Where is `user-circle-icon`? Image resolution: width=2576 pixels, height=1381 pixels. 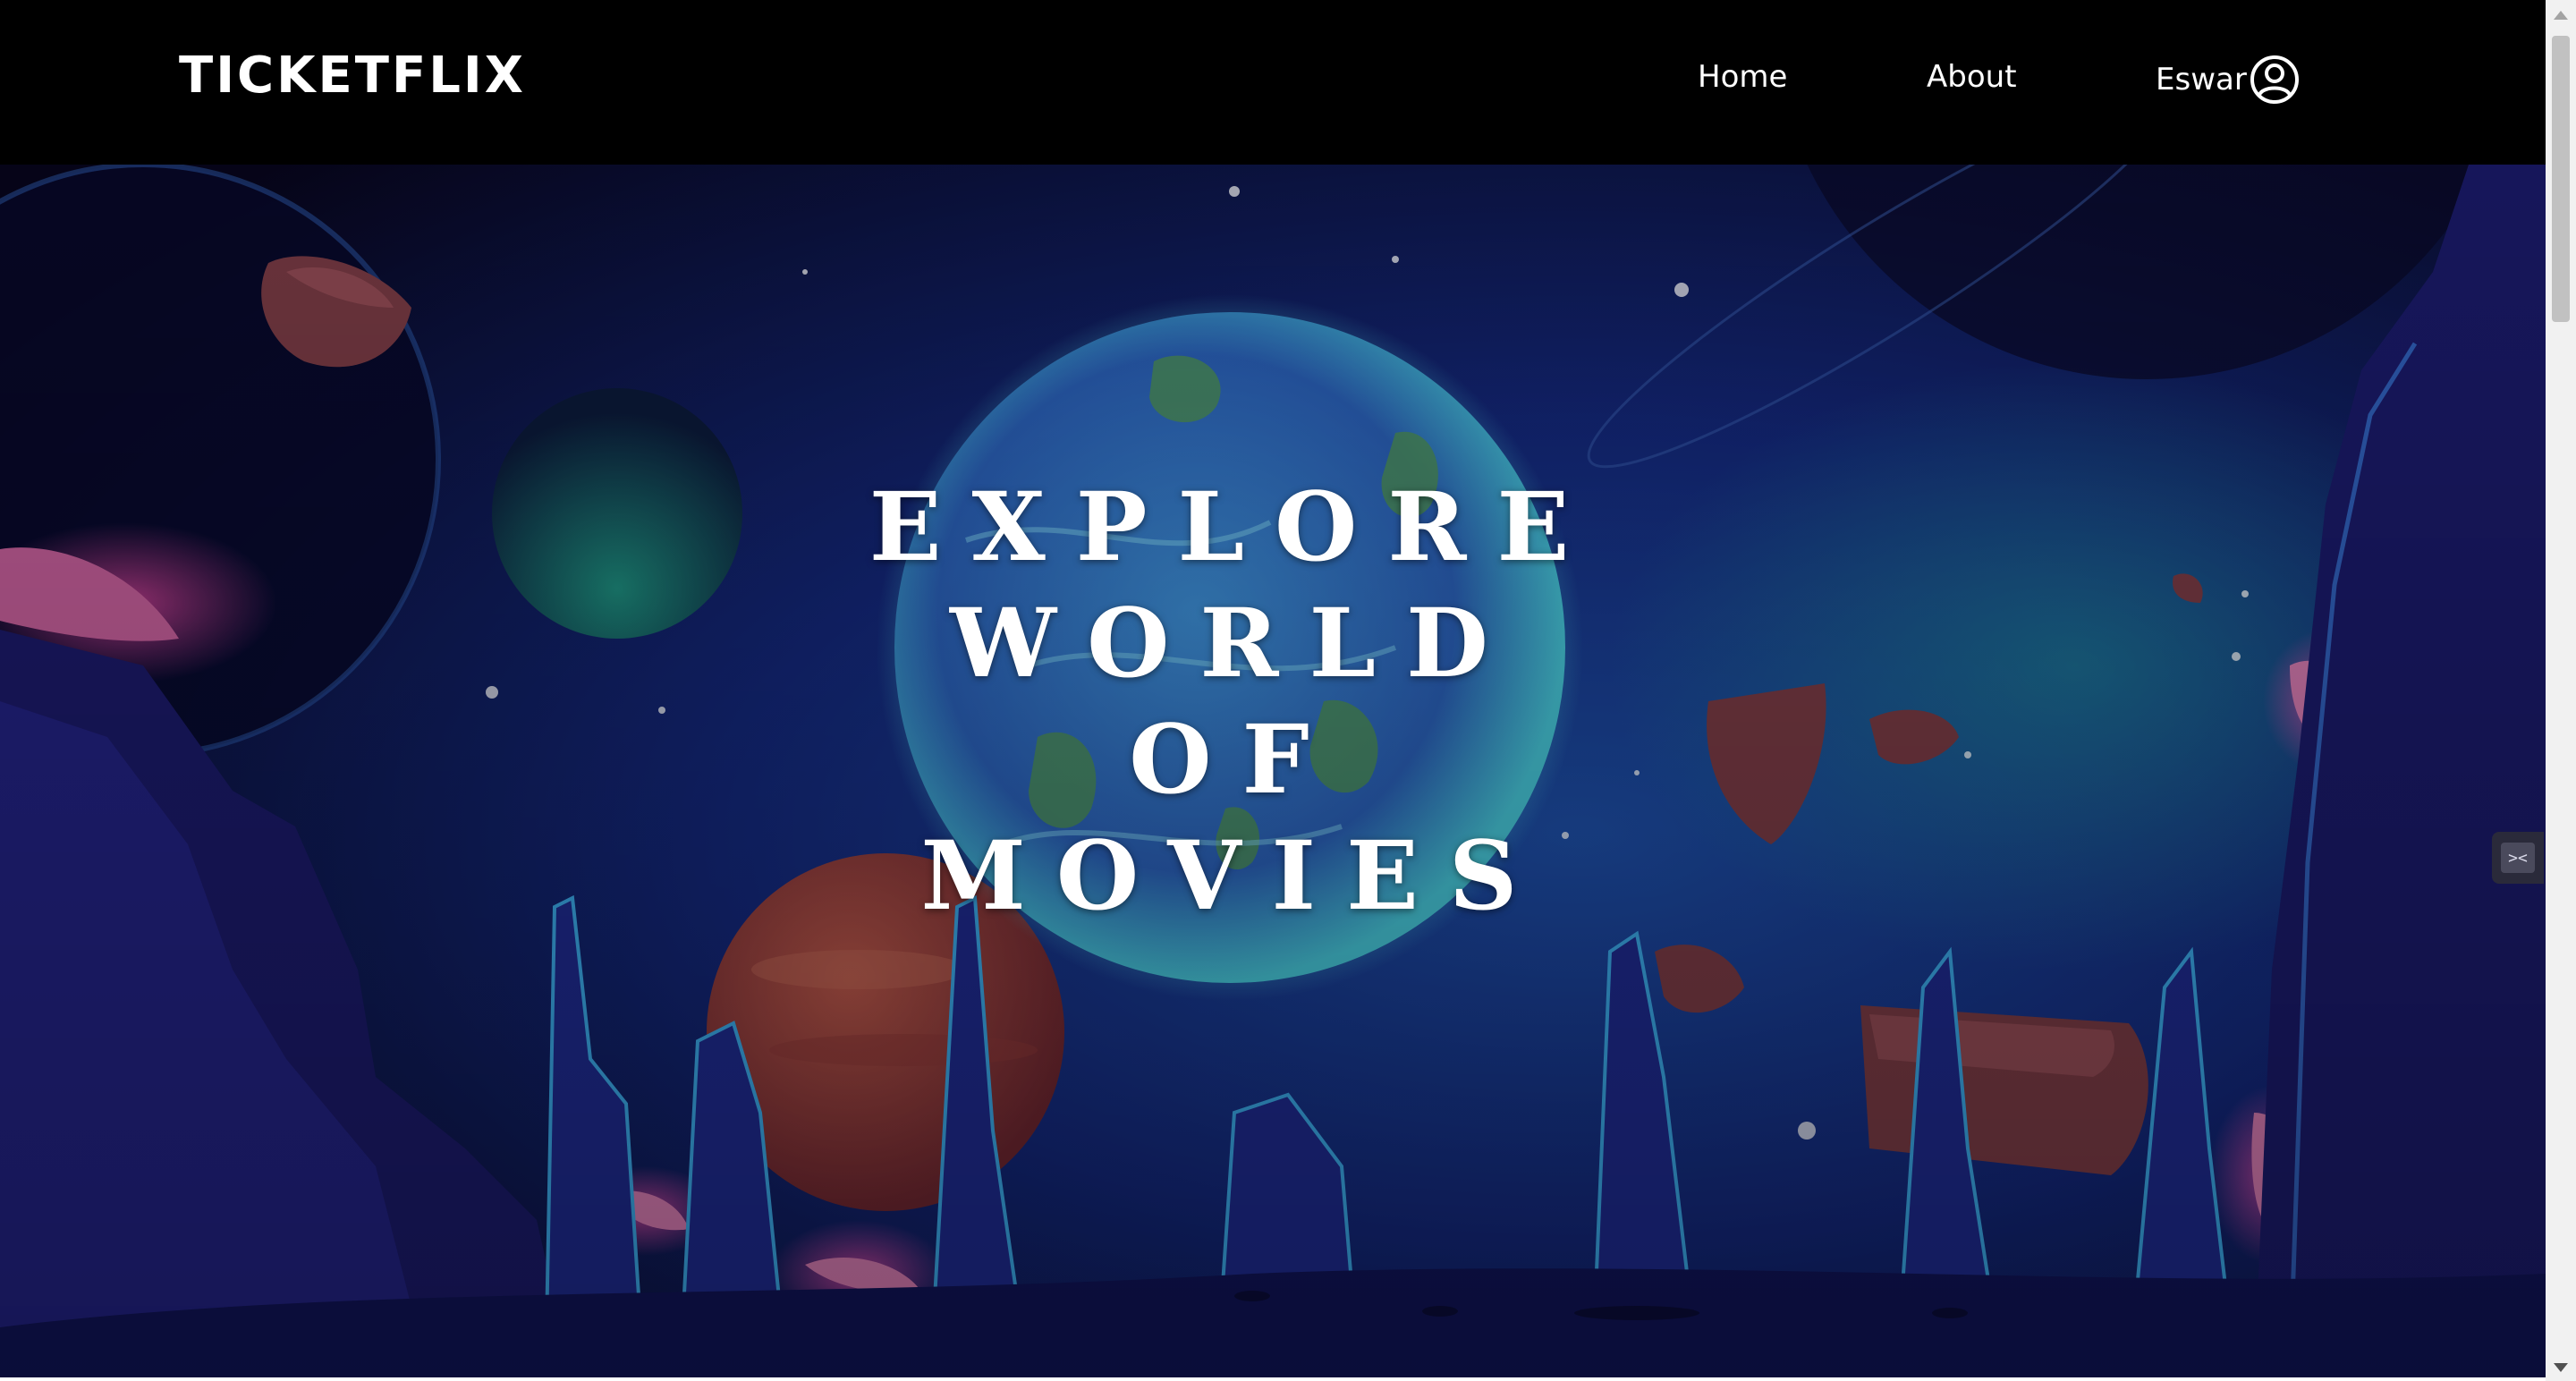
user-circle-icon is located at coordinates (2274, 79).